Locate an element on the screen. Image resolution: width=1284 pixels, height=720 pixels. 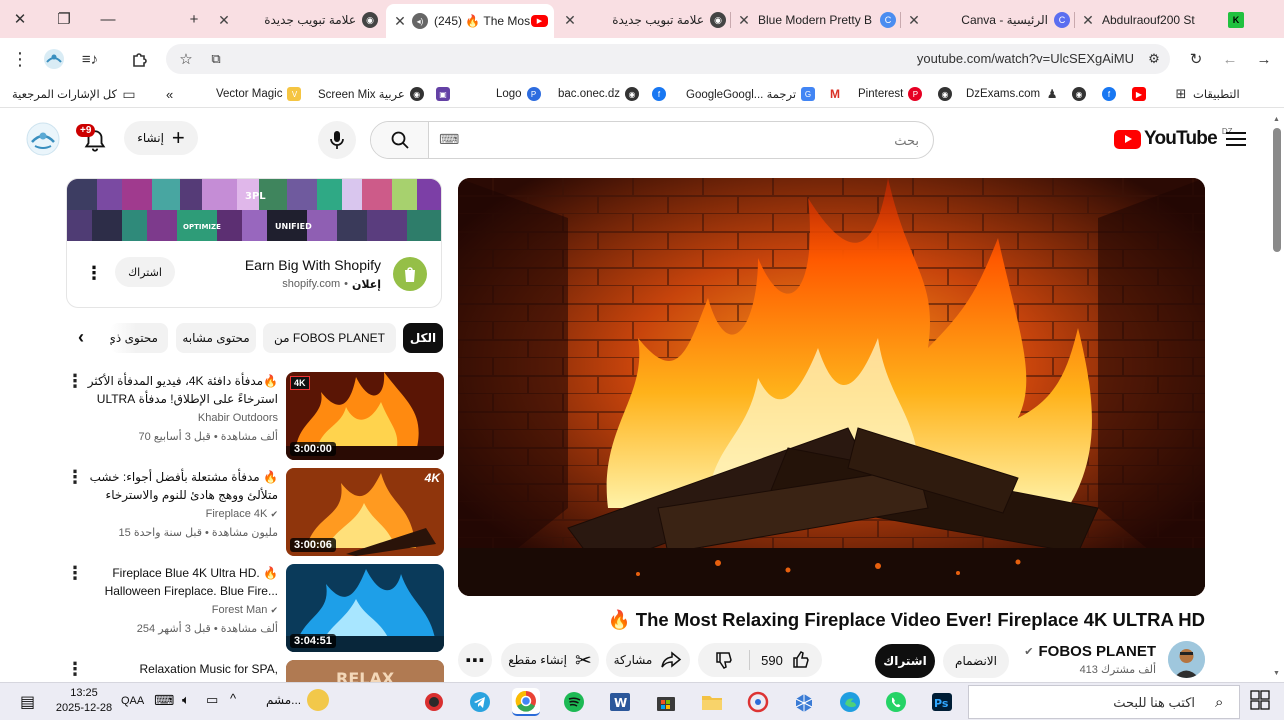
close-window-icon: ✕ is located at coordinates (20, 19).